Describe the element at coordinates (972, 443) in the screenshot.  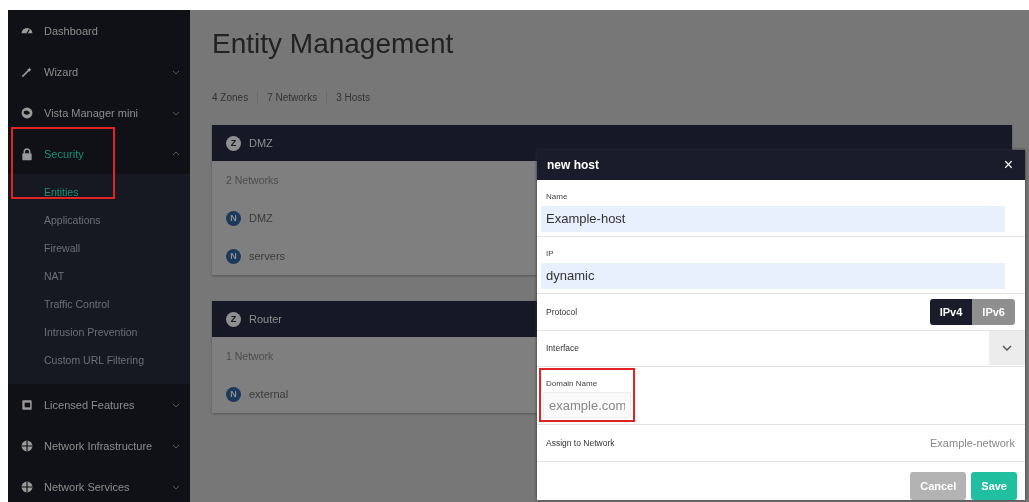
I see `network-value: Example-network` at that location.